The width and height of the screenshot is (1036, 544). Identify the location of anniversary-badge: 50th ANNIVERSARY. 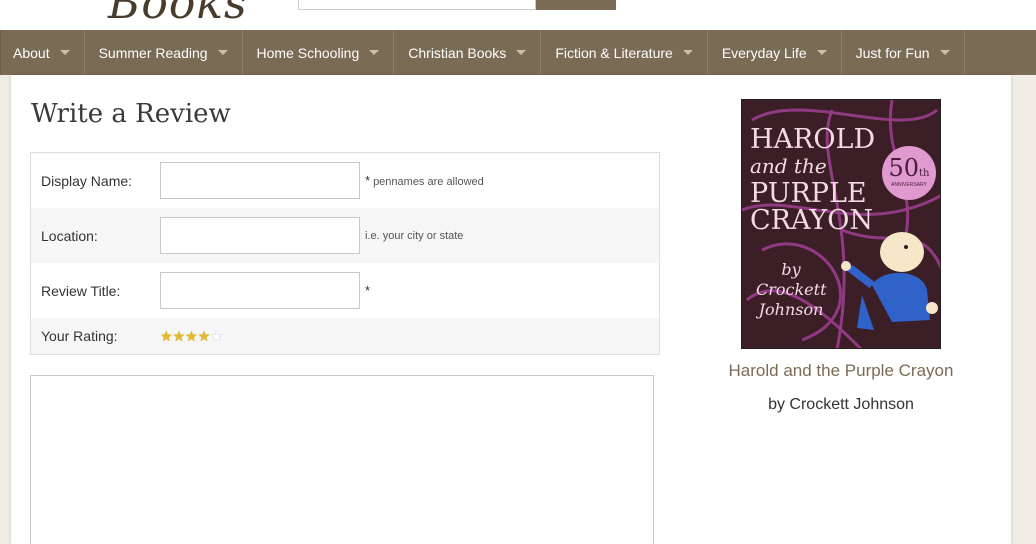
(909, 173).